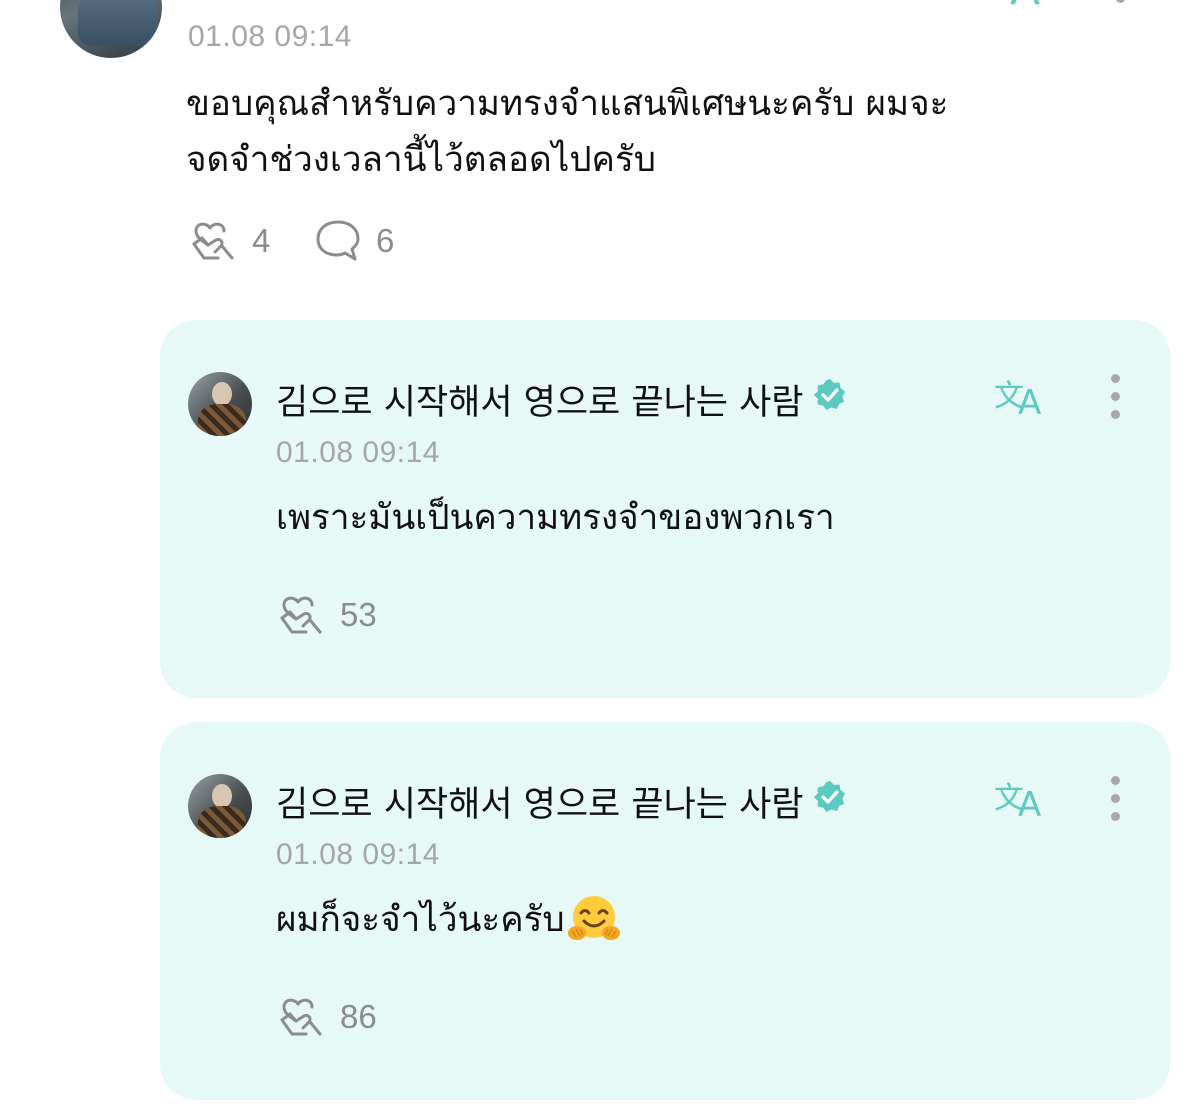 The width and height of the screenshot is (1200, 1106). Describe the element at coordinates (421, 160) in the screenshot. I see `post-text-line-2: จดจำช่วงเวลานี้ไว้ตลอดไปครับ` at that location.